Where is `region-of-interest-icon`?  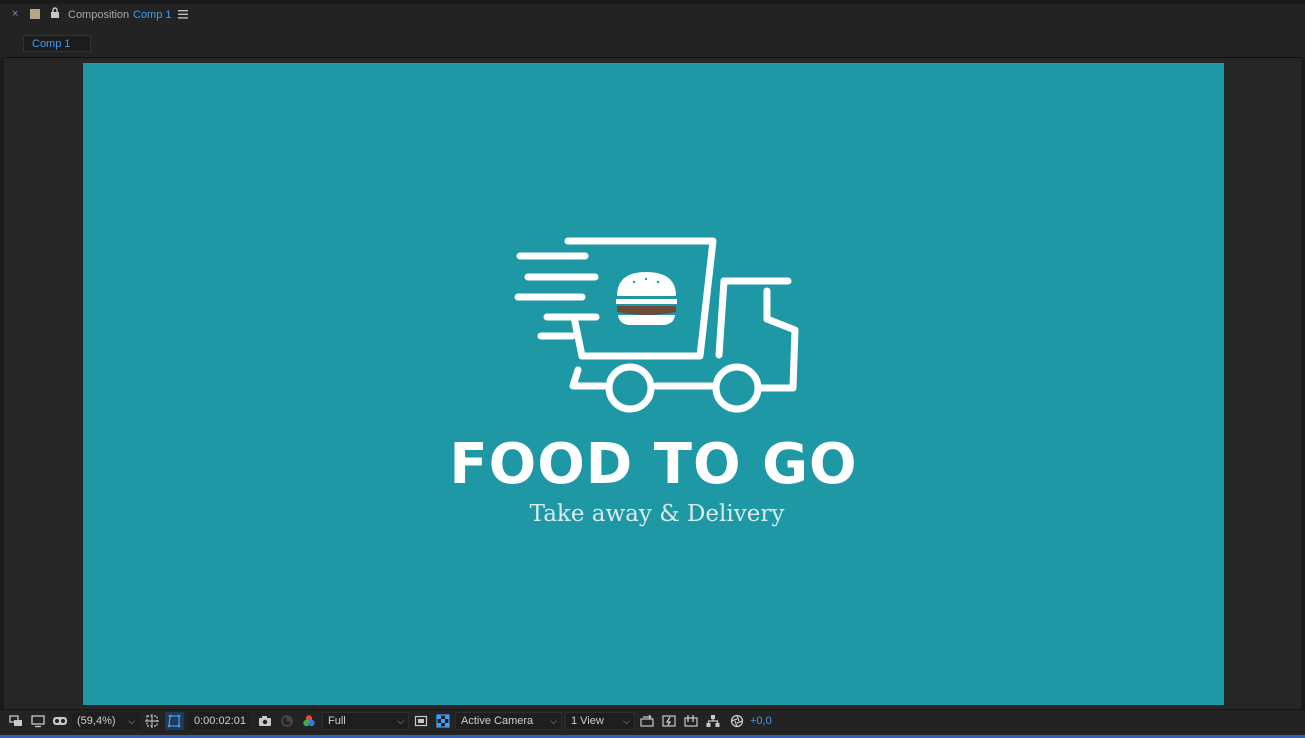 region-of-interest-icon is located at coordinates (421, 721).